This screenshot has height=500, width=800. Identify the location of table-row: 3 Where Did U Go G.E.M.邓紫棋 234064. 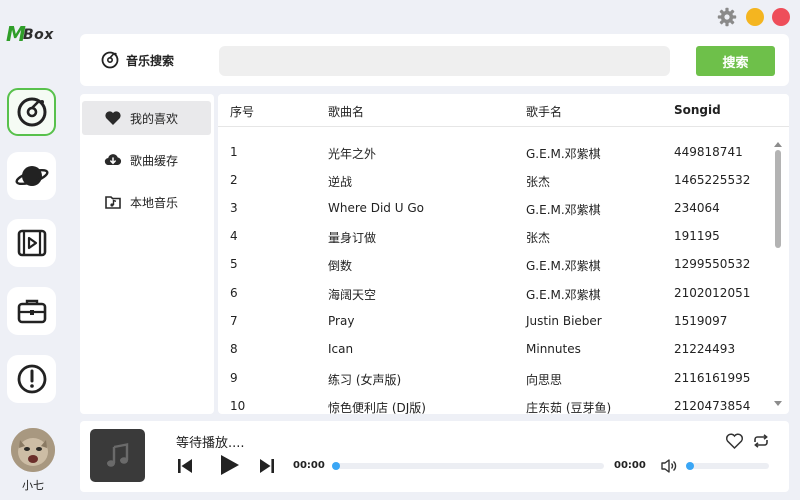
(495, 207).